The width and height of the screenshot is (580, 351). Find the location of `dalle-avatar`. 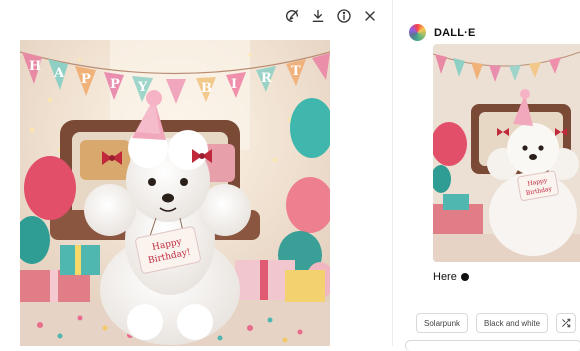

dalle-avatar is located at coordinates (417, 32).